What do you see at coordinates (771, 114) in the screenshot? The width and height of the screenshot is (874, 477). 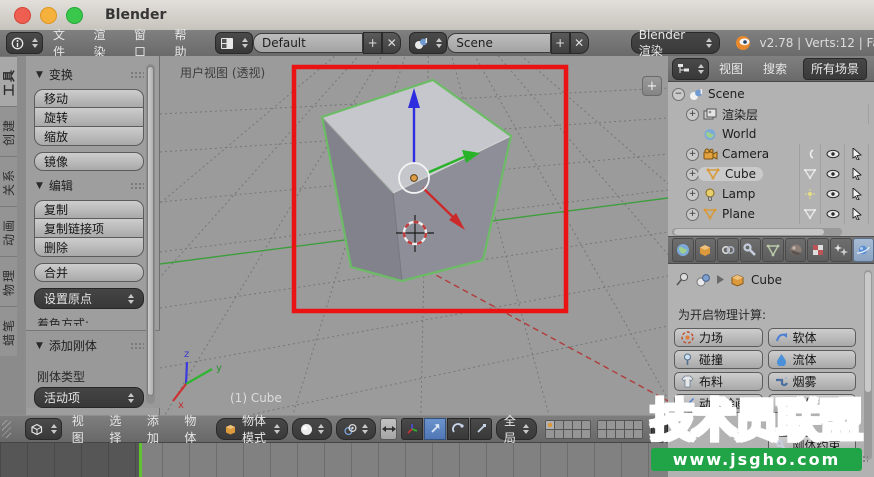 I see `outliner-row-render-layers: + 渲染层` at bounding box center [771, 114].